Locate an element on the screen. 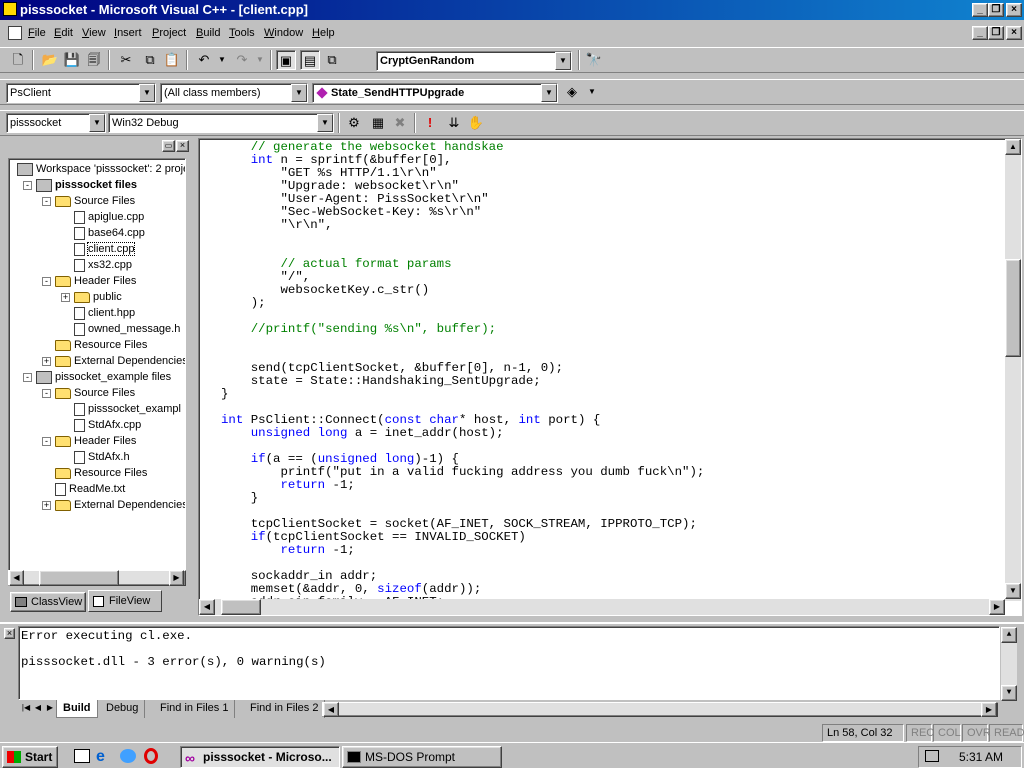 The image size is (1024, 768). output-close-icon: × is located at coordinates (9, 633).